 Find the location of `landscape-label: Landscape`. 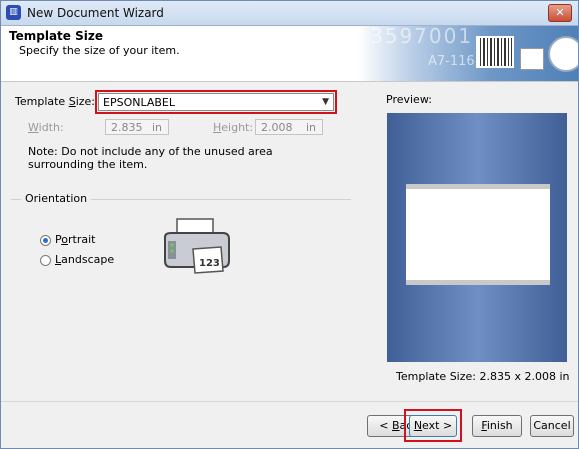

landscape-label: Landscape is located at coordinates (84, 259).